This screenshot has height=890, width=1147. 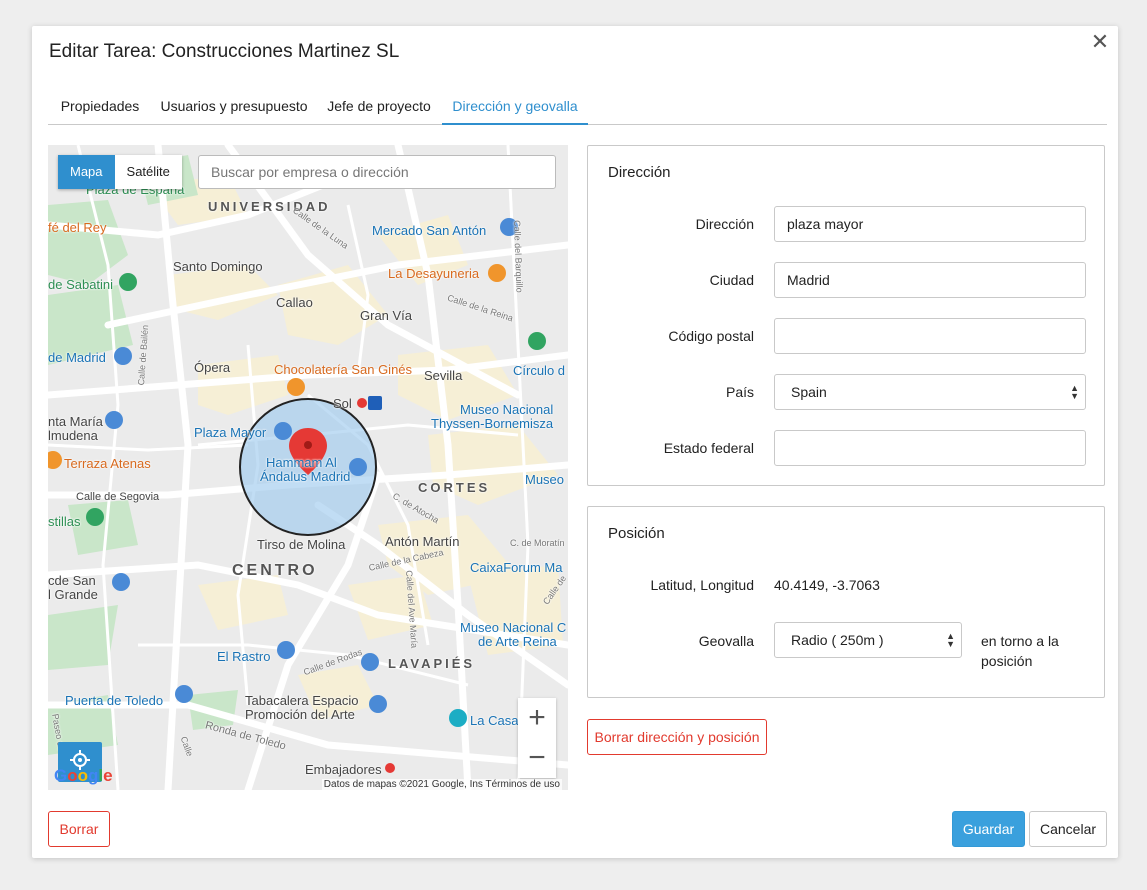 I want to click on map-label-puerta-de-toledo: Puerta de Toledo, so click(x=114, y=700).